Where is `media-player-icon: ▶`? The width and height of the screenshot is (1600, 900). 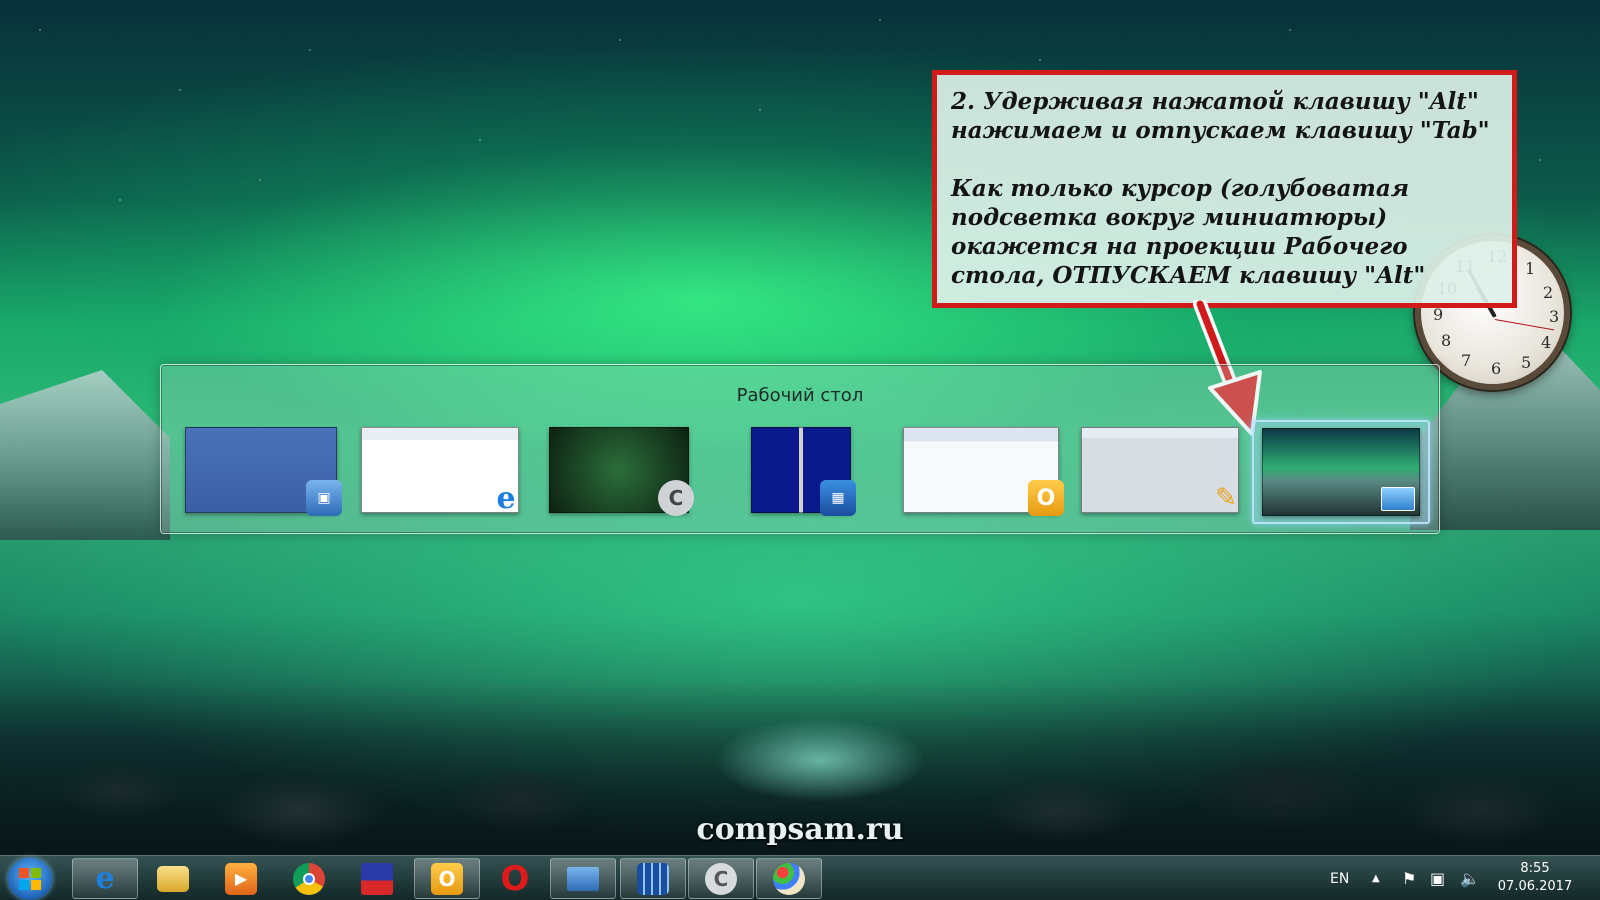 media-player-icon: ▶ is located at coordinates (241, 878).